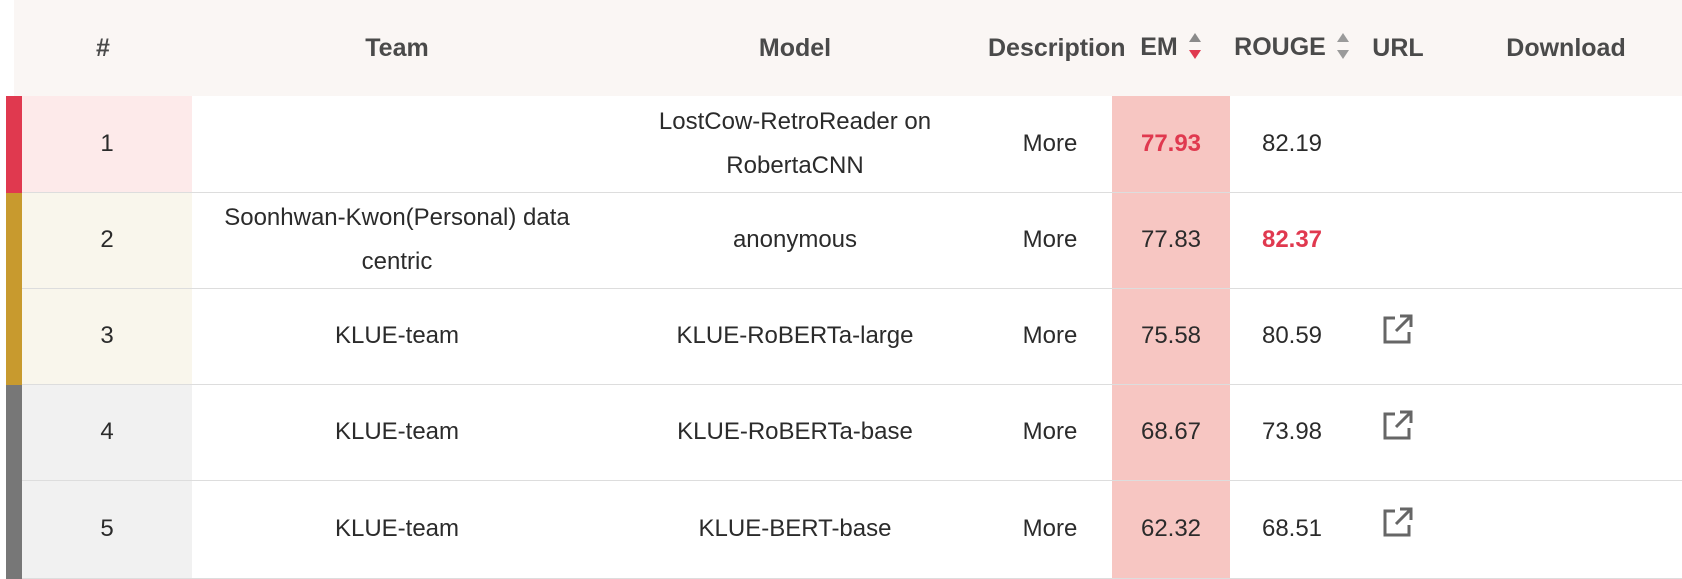 The height and width of the screenshot is (579, 1682). Describe the element at coordinates (1171, 240) in the screenshot. I see `em-cell: 77.83` at that location.